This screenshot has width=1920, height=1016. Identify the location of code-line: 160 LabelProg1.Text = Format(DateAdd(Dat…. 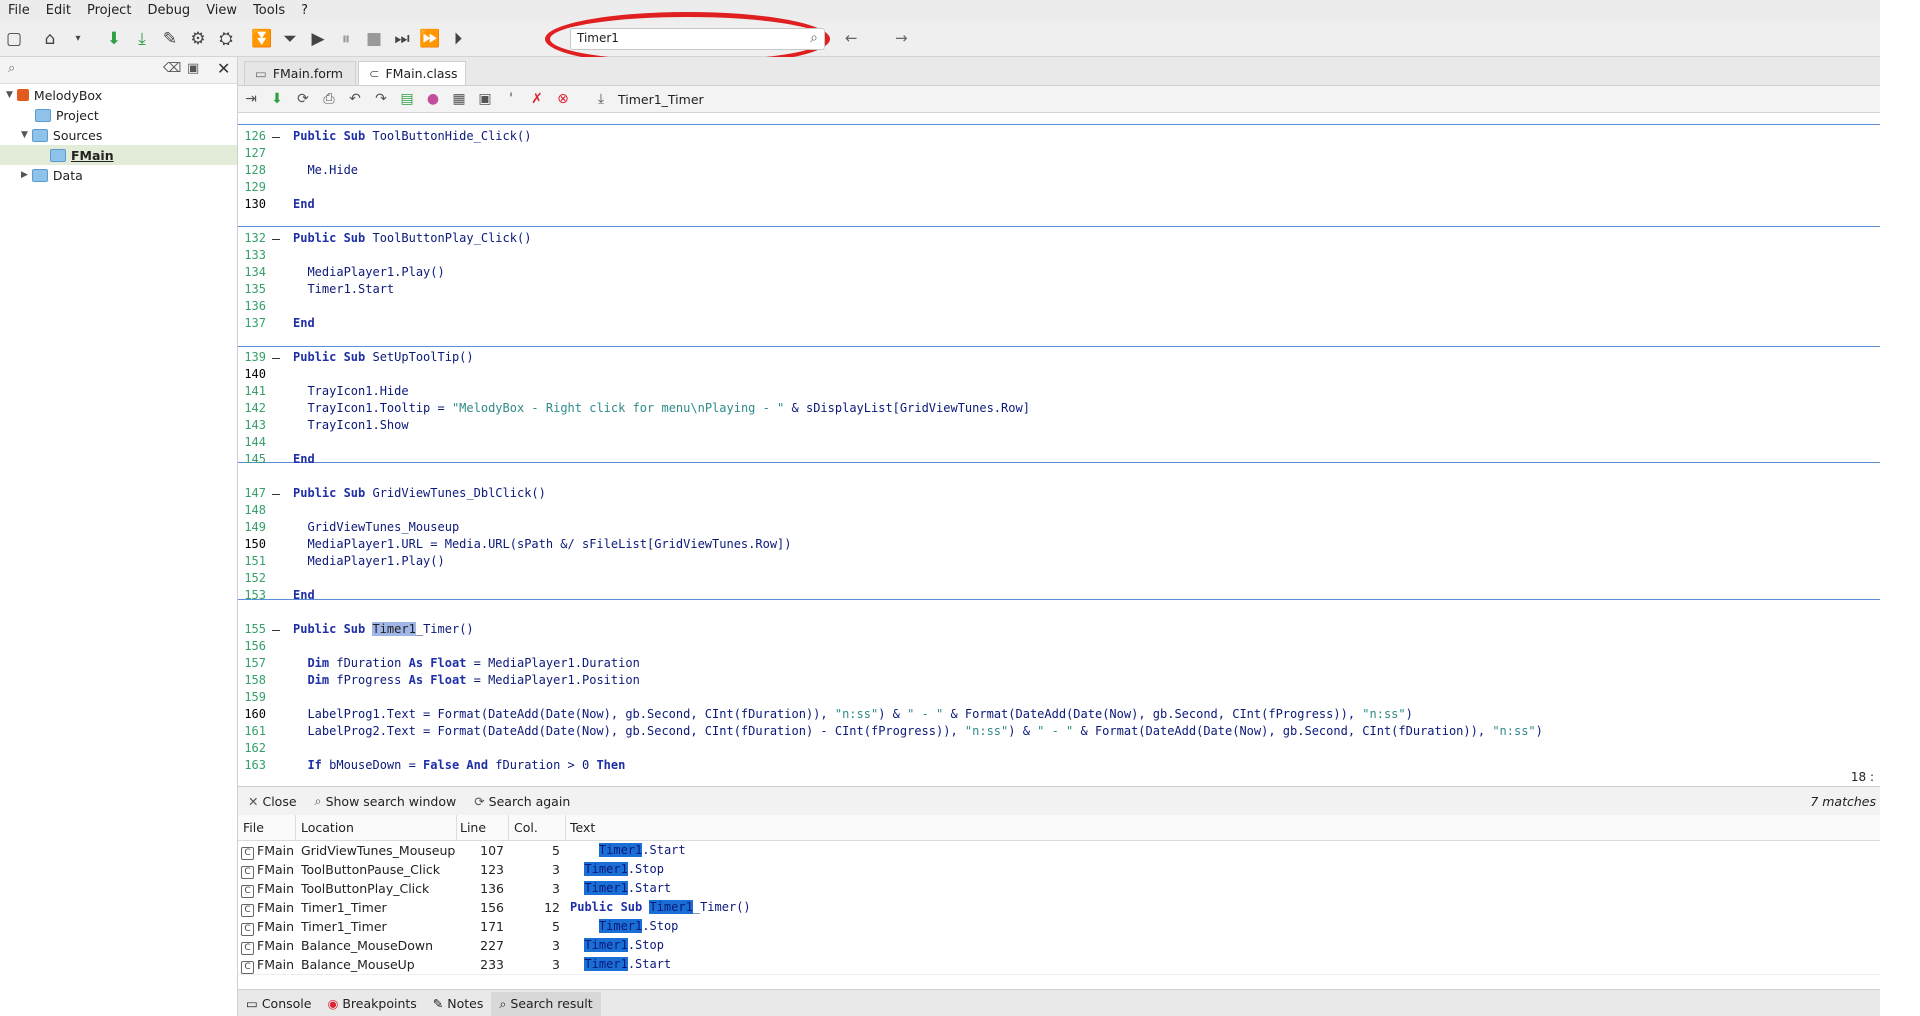
(1059, 715).